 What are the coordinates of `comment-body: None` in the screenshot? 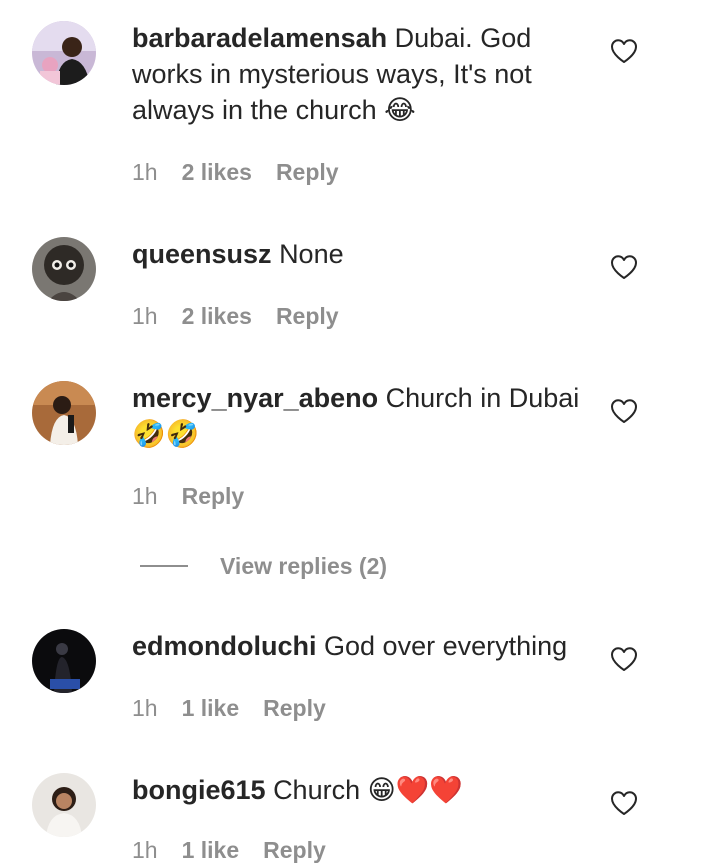 It's located at (311, 254).